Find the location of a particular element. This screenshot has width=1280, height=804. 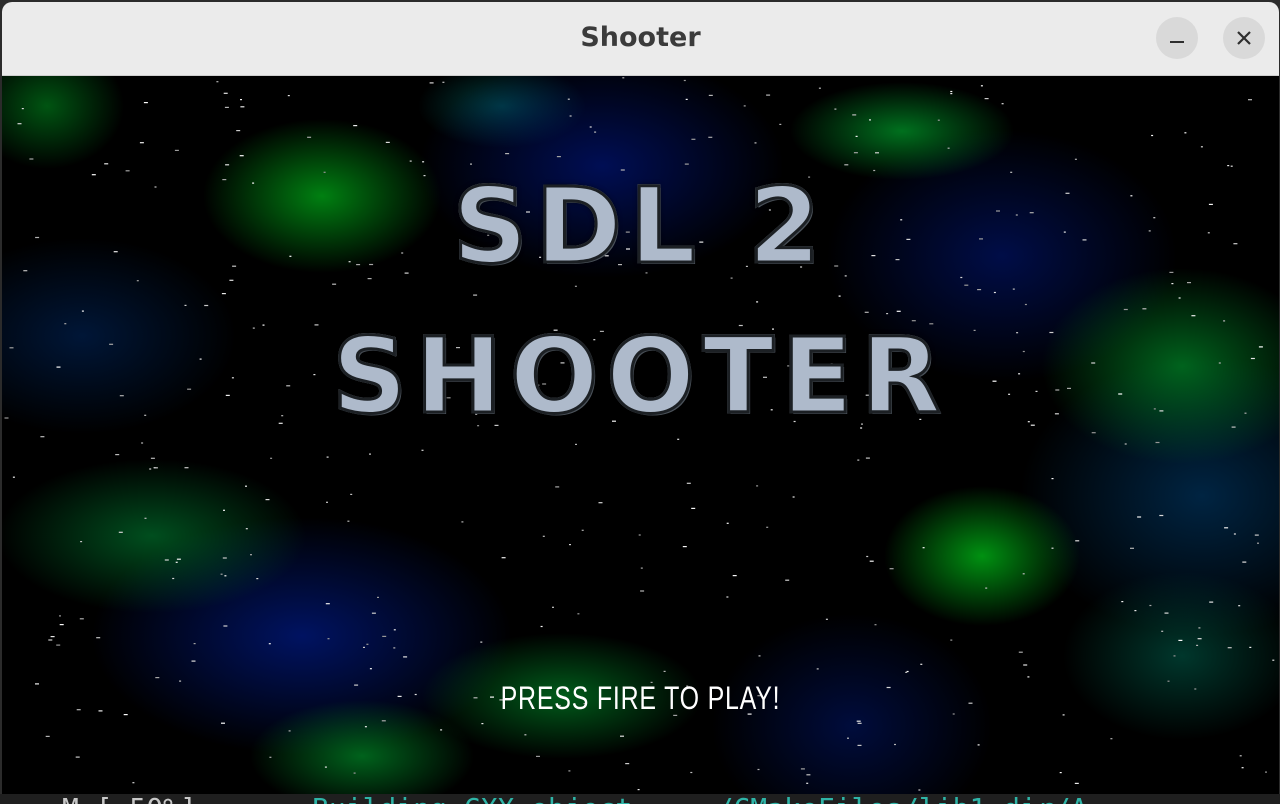

close-button is located at coordinates (1244, 38).